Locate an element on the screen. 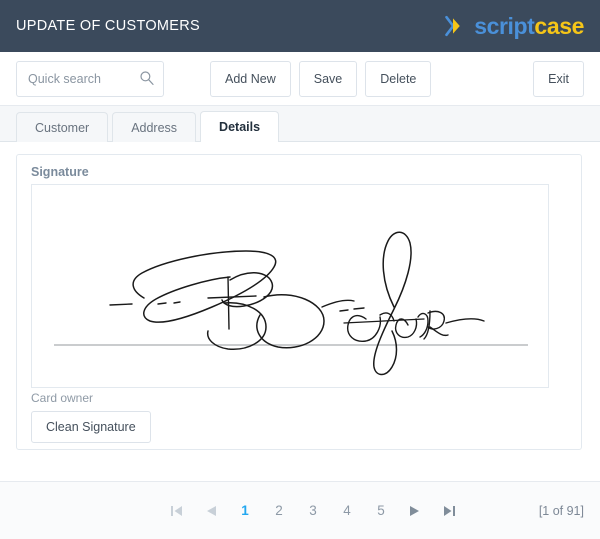 This screenshot has width=600, height=539. clean-signature-button: Clean Signature is located at coordinates (91, 426).